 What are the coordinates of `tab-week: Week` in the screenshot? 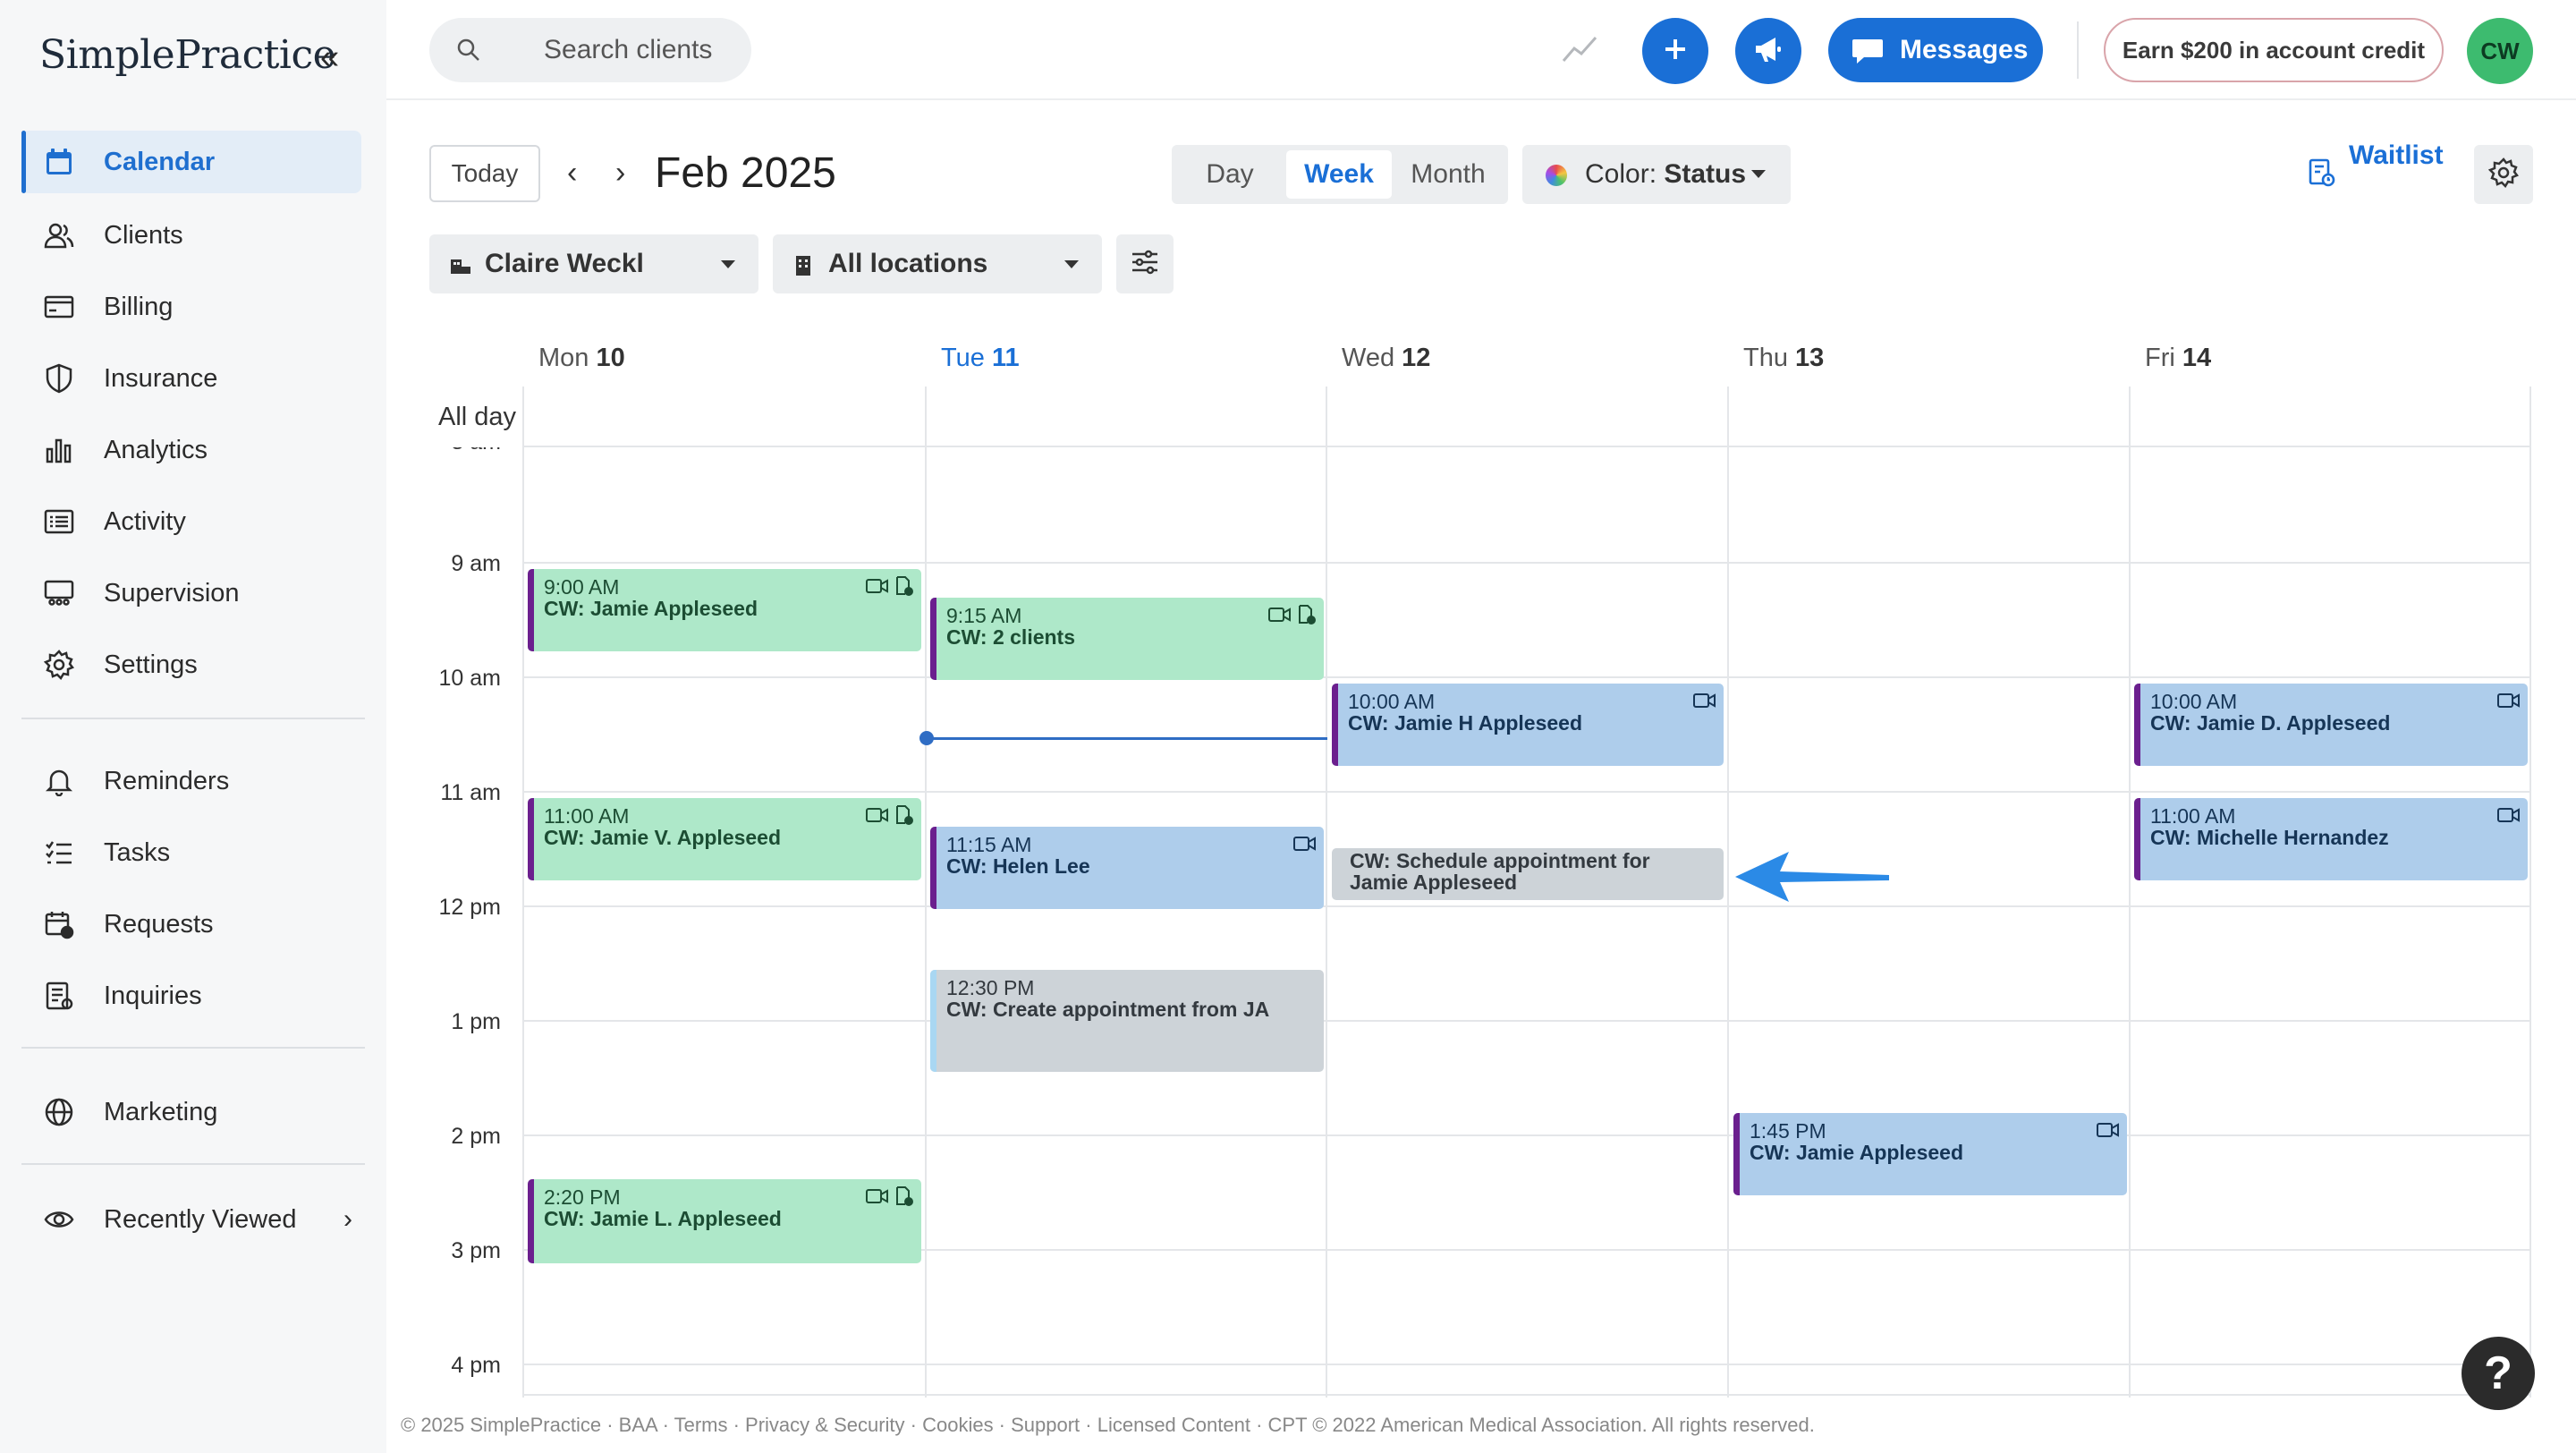 It's located at (1339, 174).